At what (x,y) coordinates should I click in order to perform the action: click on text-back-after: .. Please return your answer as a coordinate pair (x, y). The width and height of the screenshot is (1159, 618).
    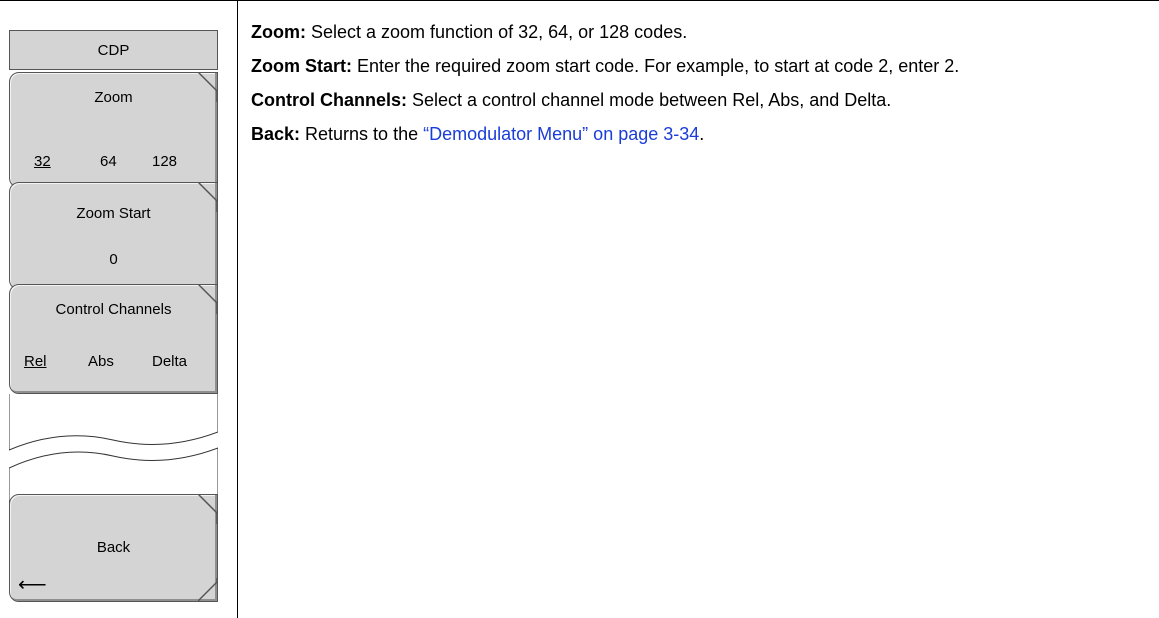
    Looking at the image, I should click on (702, 134).